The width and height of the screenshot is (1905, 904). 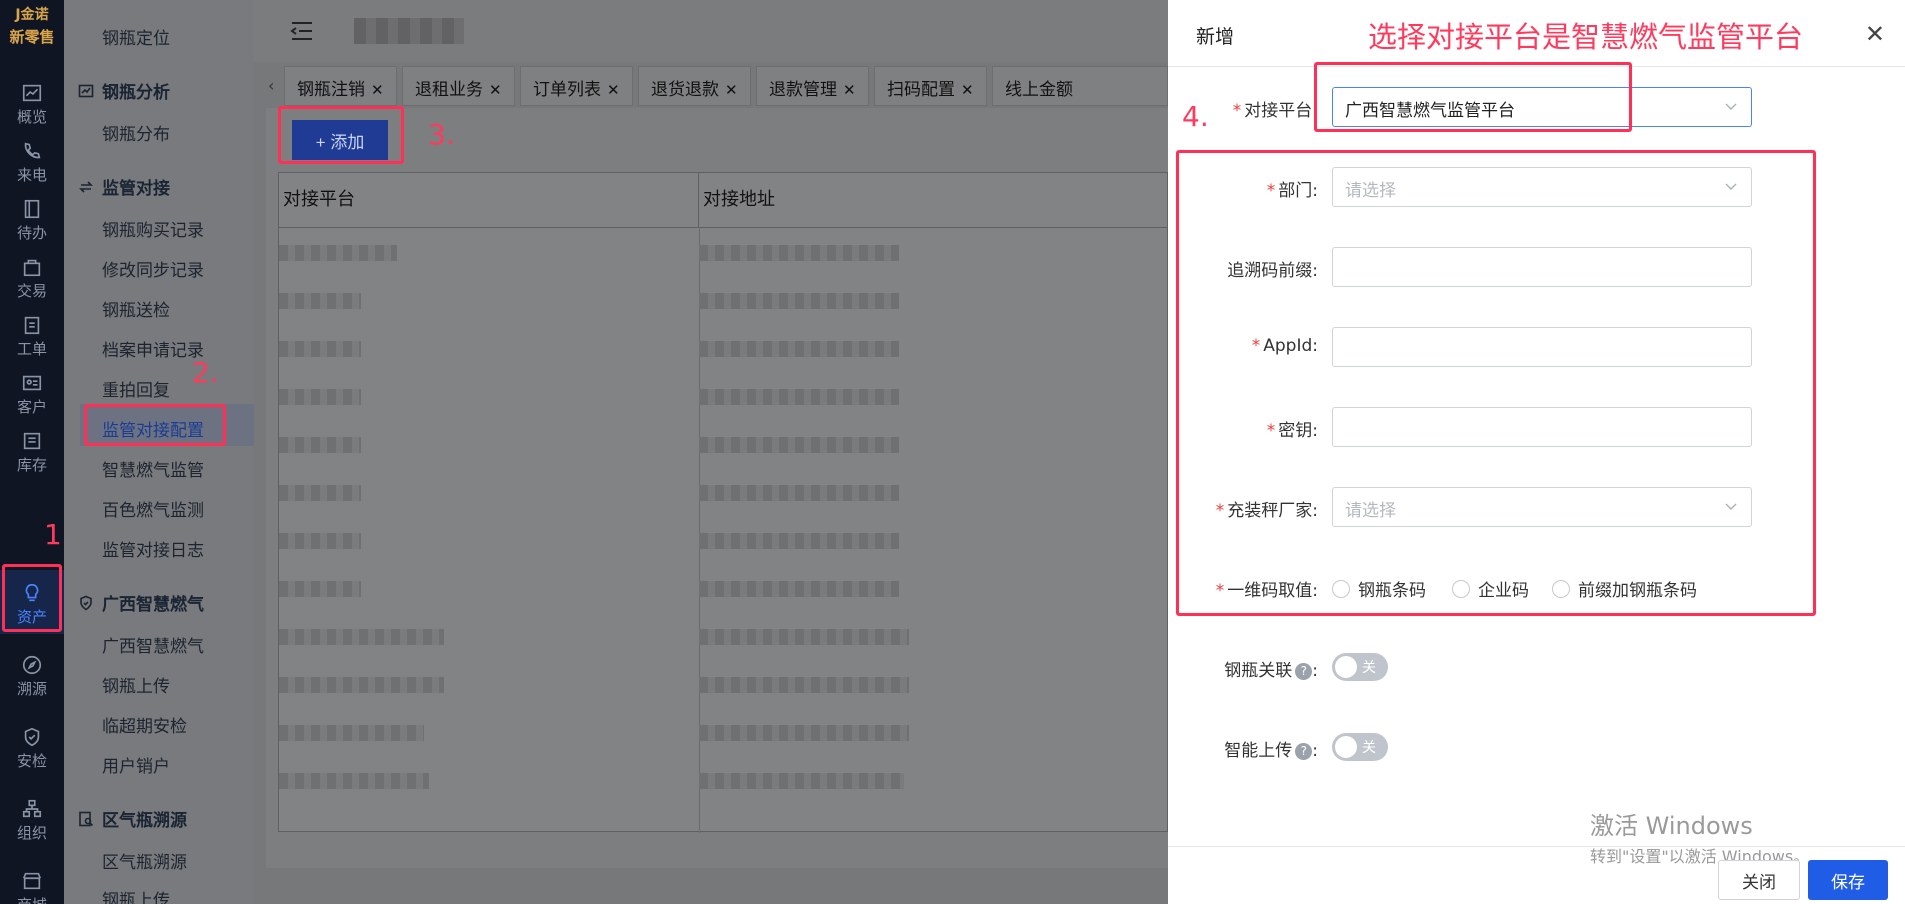 I want to click on rail-item-inventory: 库存, so click(x=32, y=449).